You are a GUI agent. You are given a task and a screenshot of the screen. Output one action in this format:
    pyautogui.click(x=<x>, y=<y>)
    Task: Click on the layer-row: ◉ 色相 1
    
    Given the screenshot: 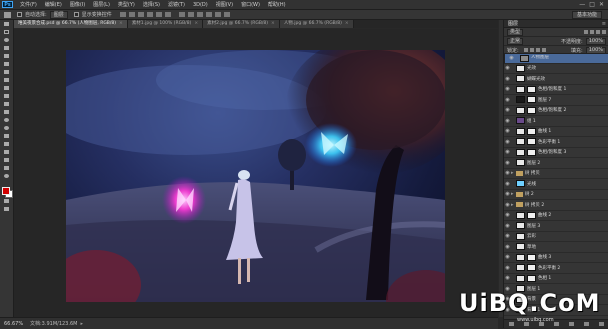 What is the action you would take?
    pyautogui.click(x=556, y=279)
    